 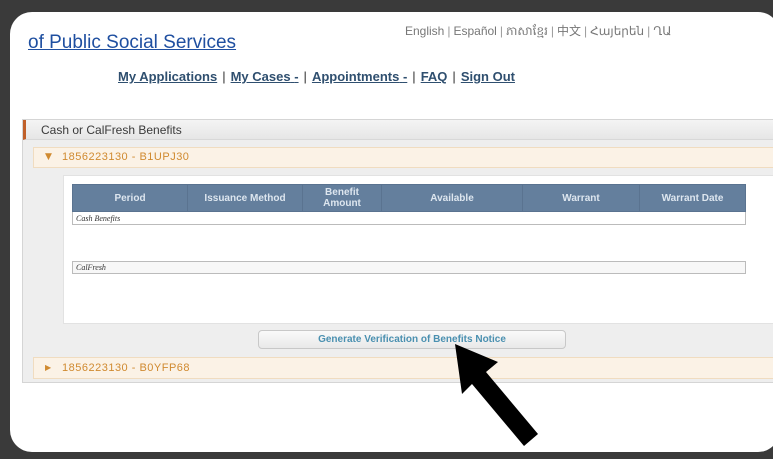 What do you see at coordinates (48, 157) in the screenshot?
I see `collapse-arrow-icon: ▼` at bounding box center [48, 157].